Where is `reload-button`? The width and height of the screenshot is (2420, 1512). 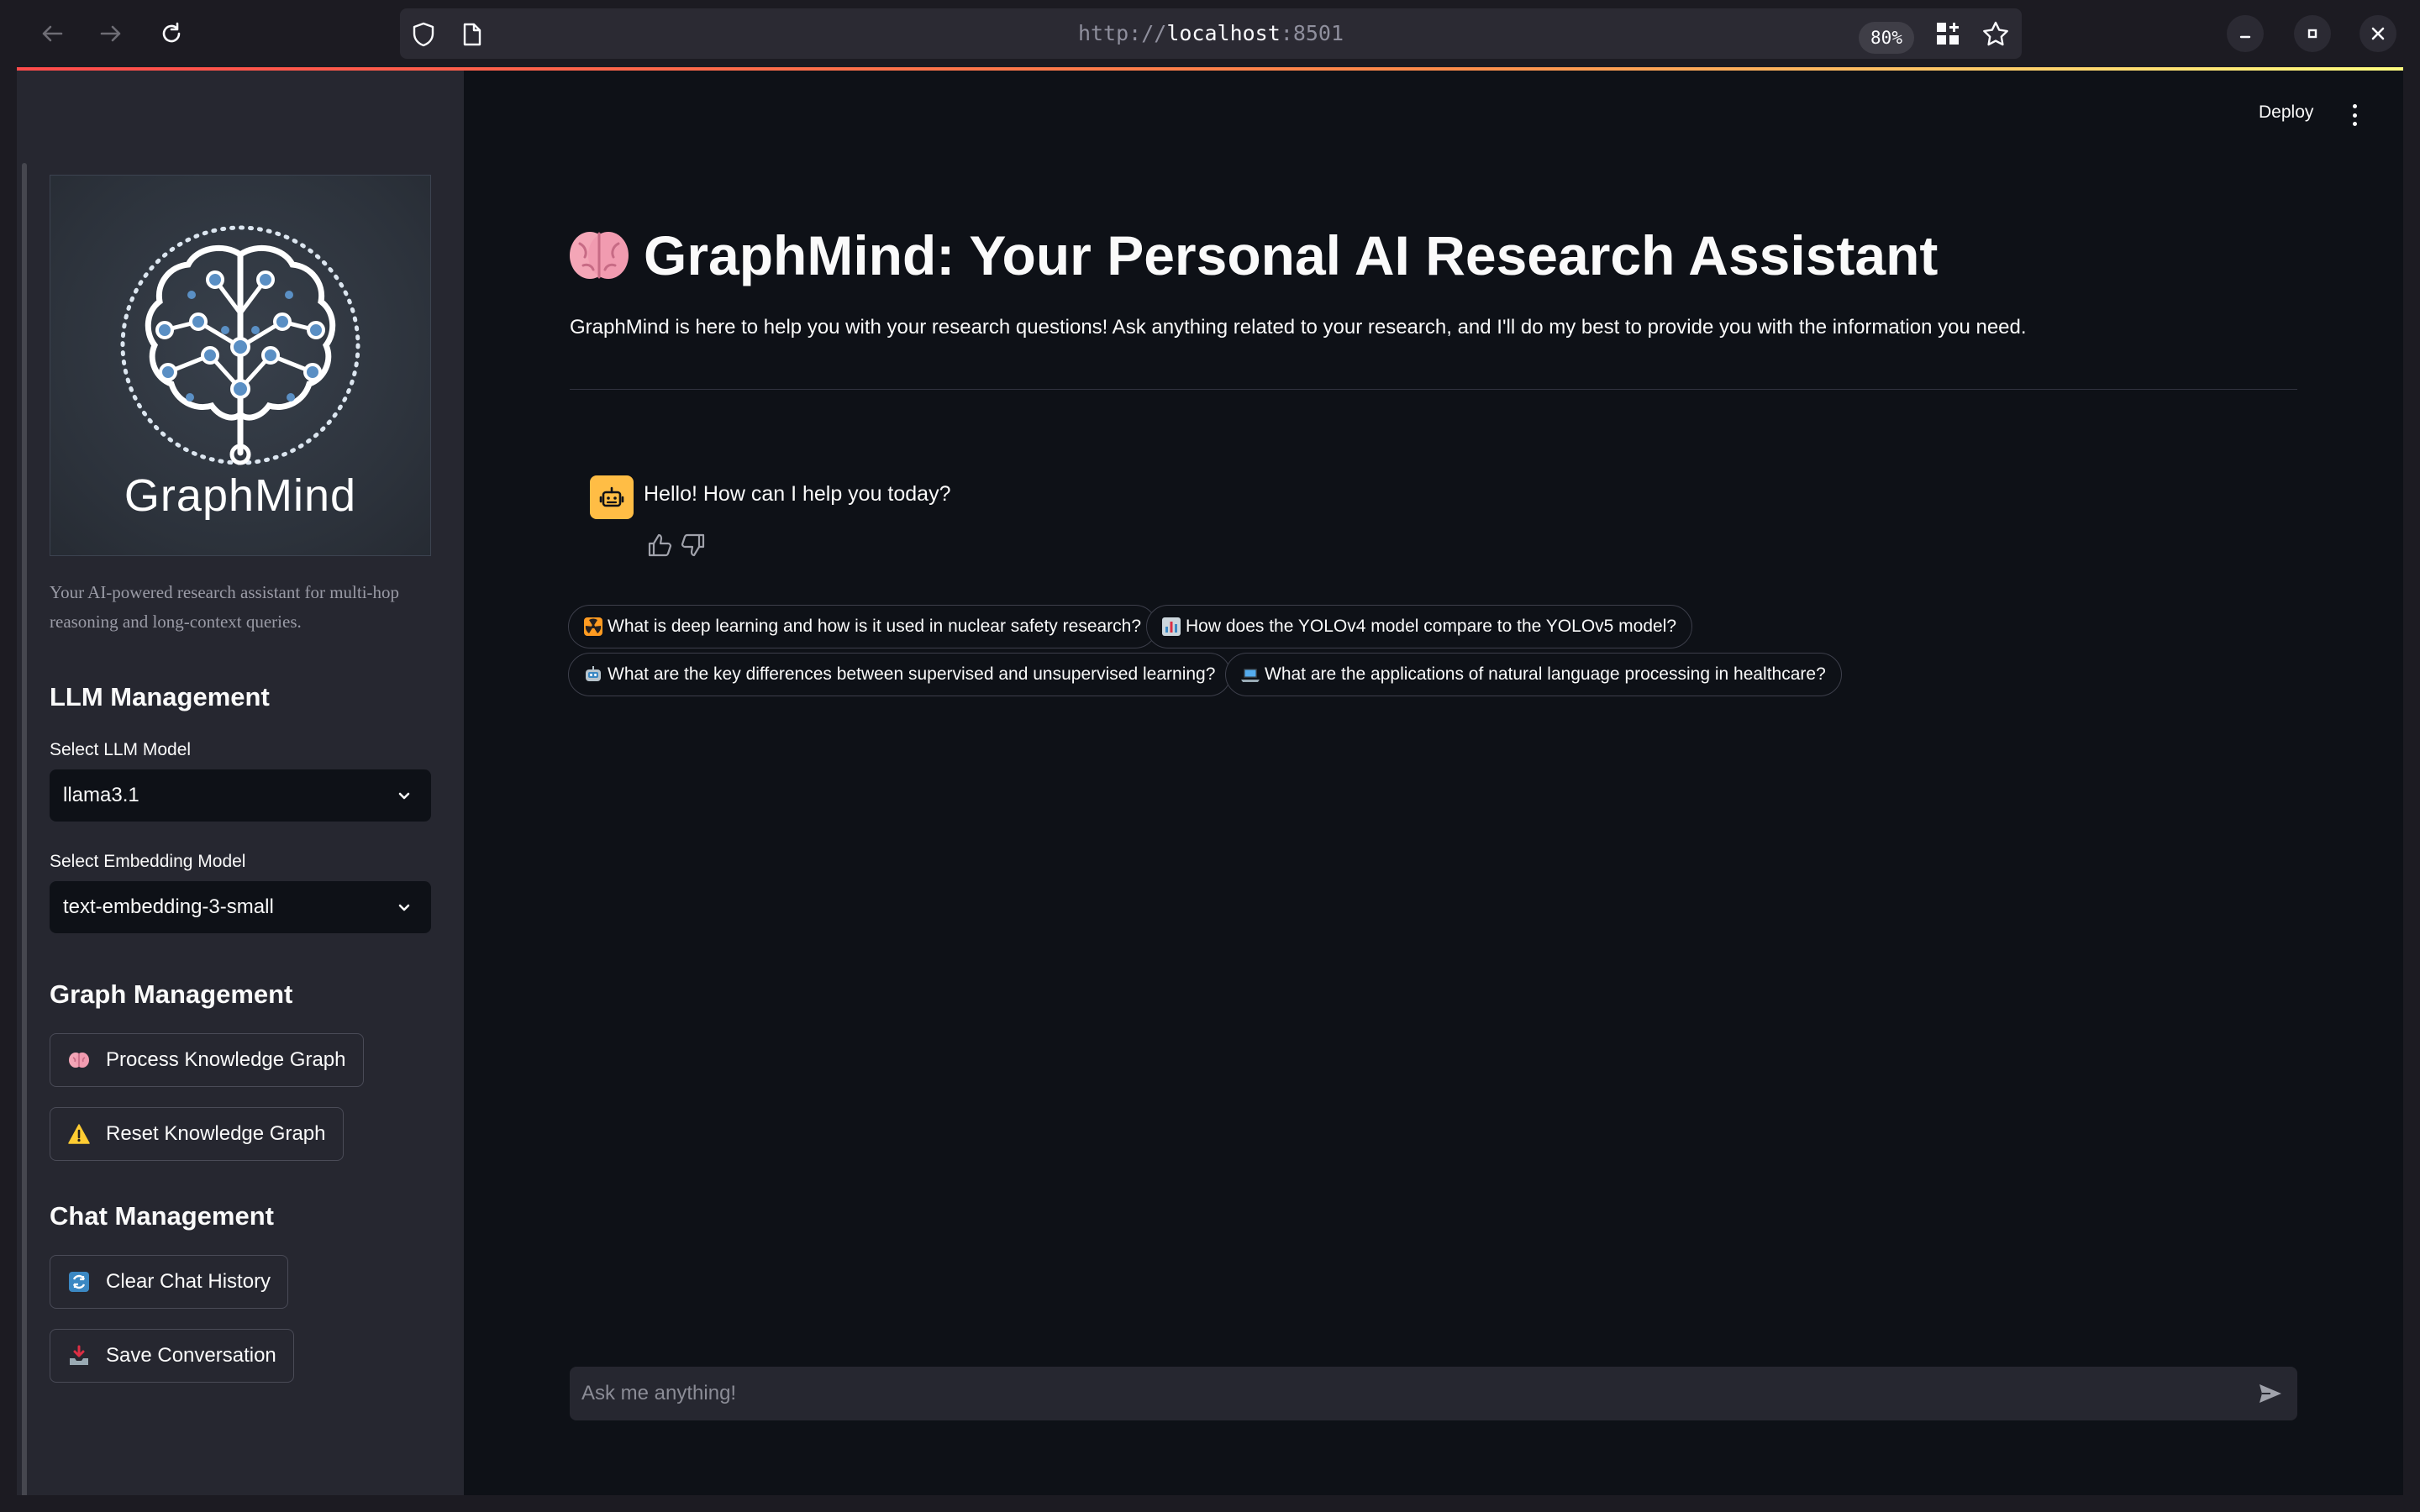
reload-button is located at coordinates (172, 33).